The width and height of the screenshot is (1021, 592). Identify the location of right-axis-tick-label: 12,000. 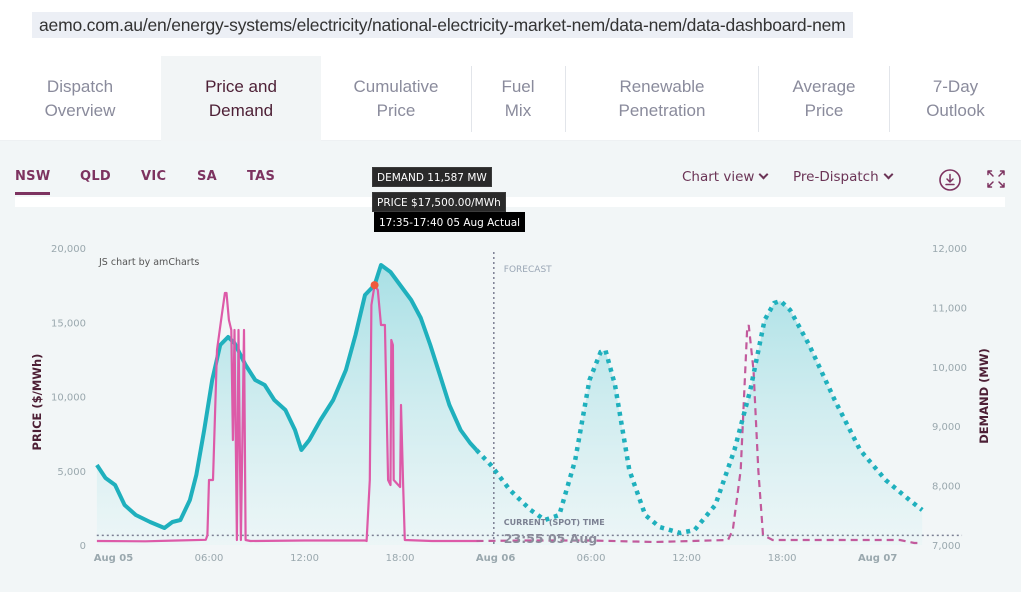
(949, 249).